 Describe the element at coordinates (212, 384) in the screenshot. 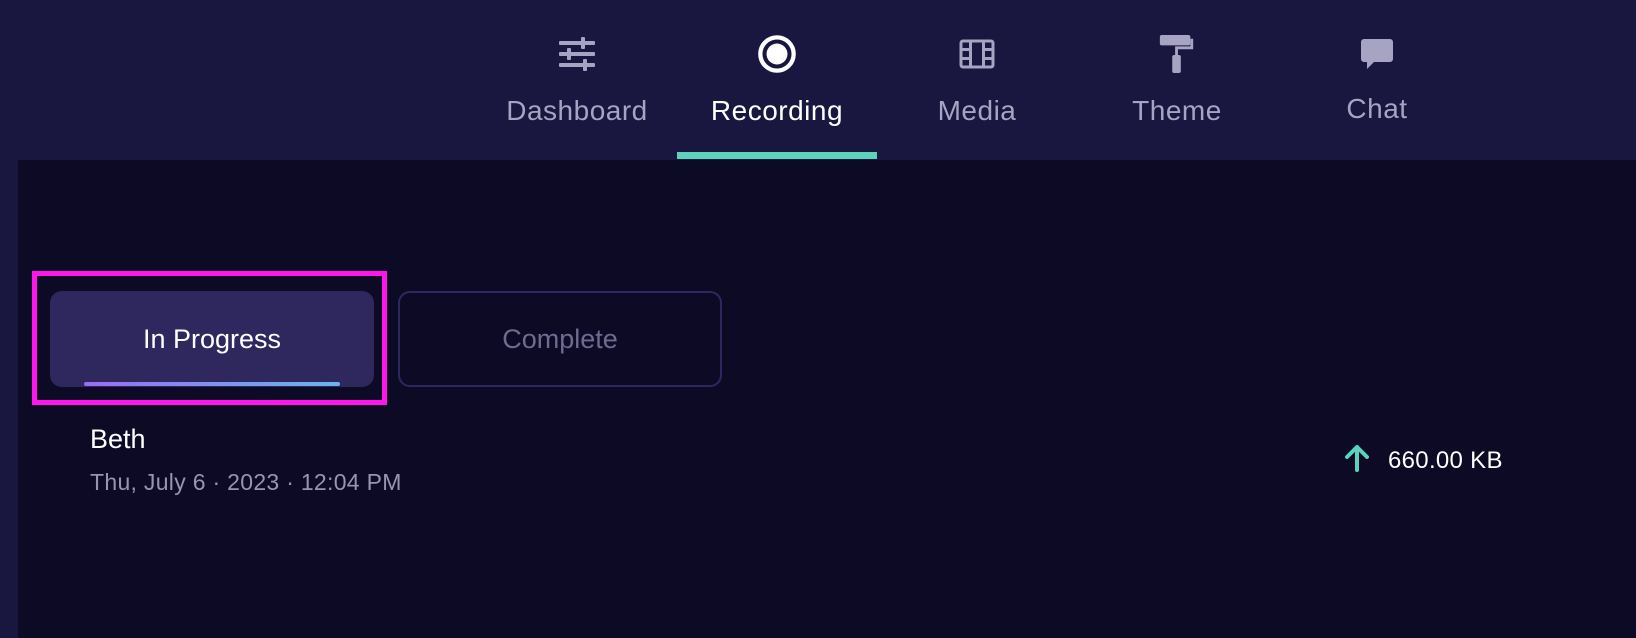

I see `in-progress-underline` at that location.